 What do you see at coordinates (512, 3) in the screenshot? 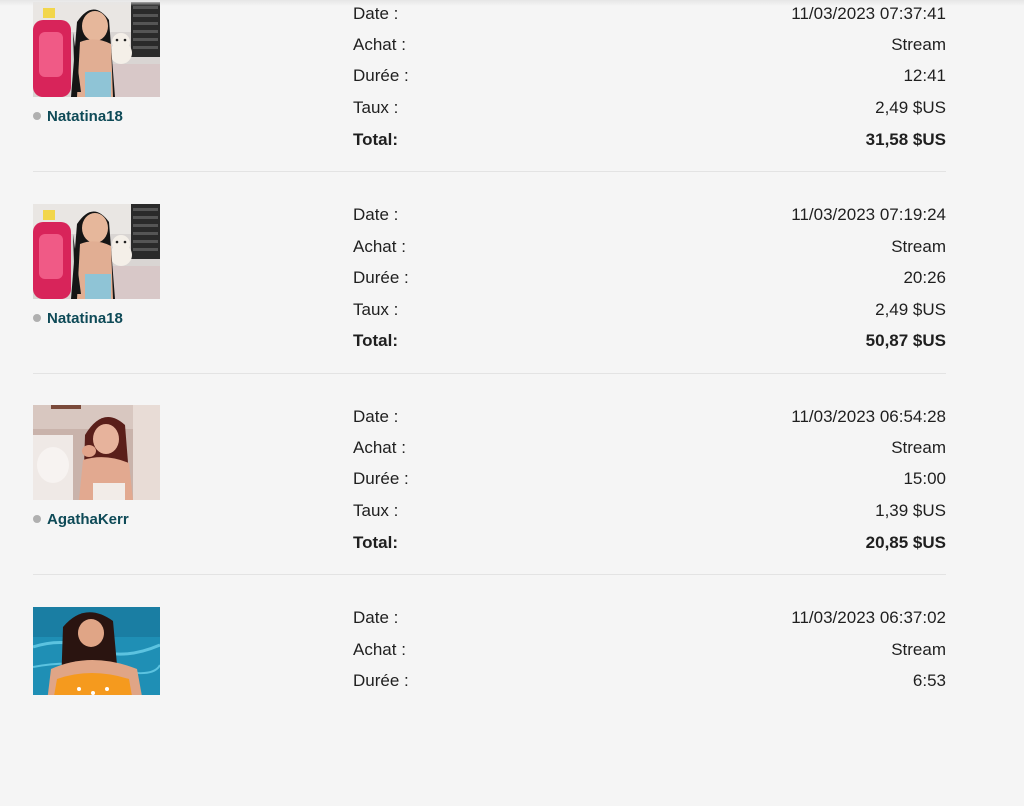
I see `top-shadow` at bounding box center [512, 3].